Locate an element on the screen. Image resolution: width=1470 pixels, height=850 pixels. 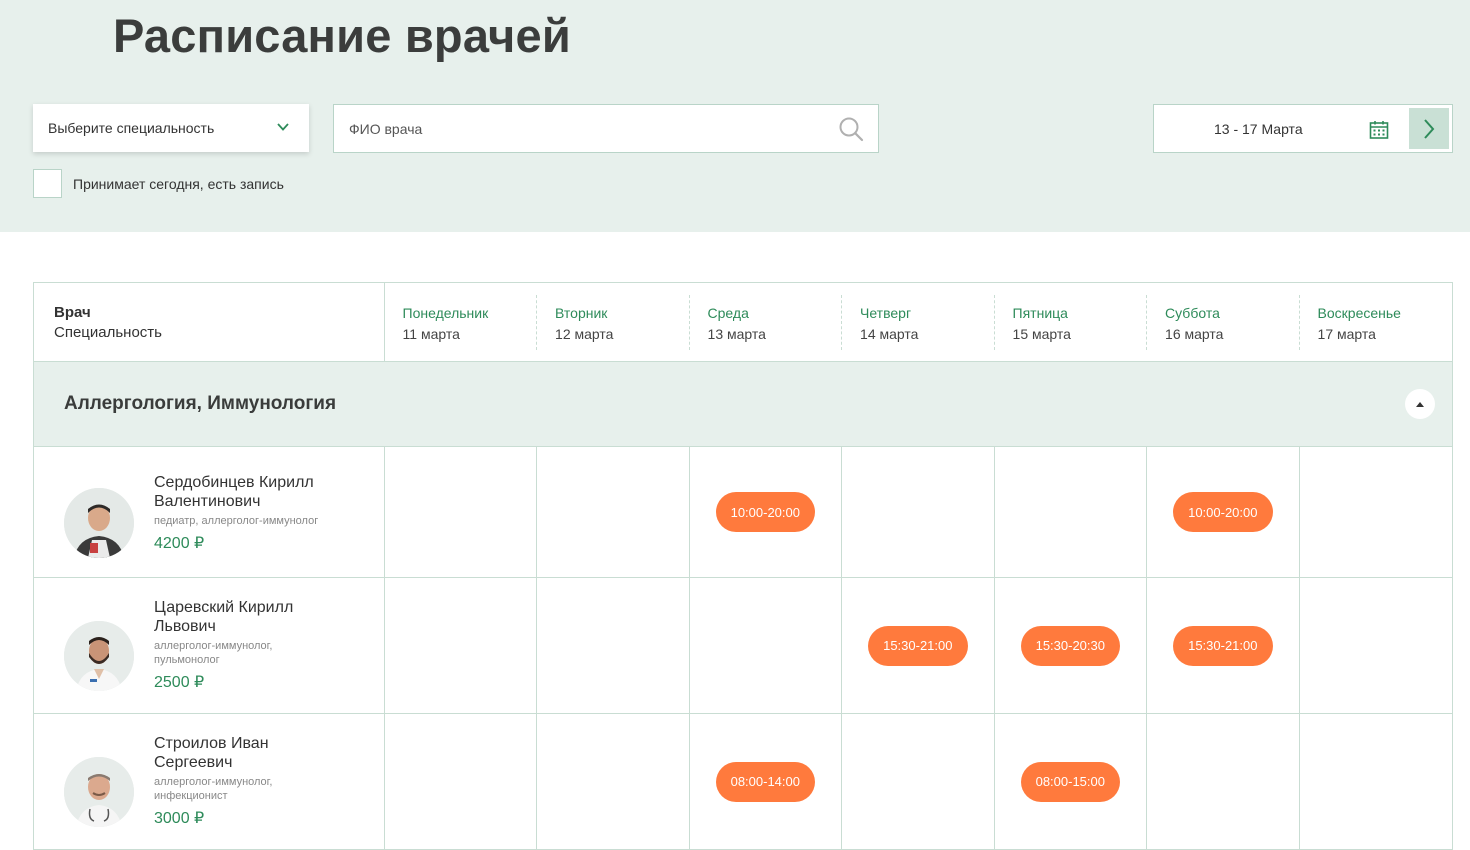
next-week-button is located at coordinates (1429, 128).